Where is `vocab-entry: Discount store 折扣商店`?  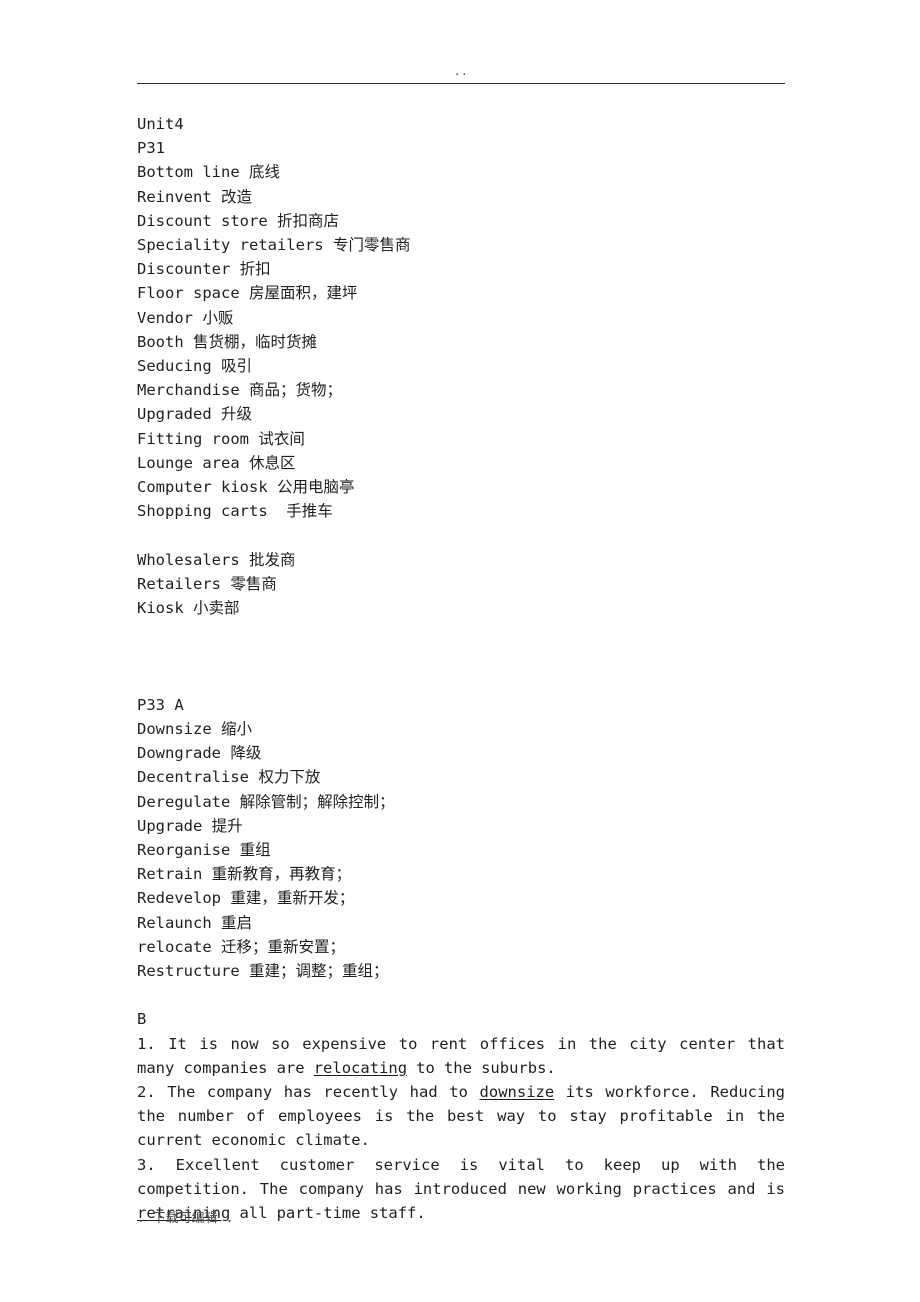 vocab-entry: Discount store 折扣商店 is located at coordinates (238, 220).